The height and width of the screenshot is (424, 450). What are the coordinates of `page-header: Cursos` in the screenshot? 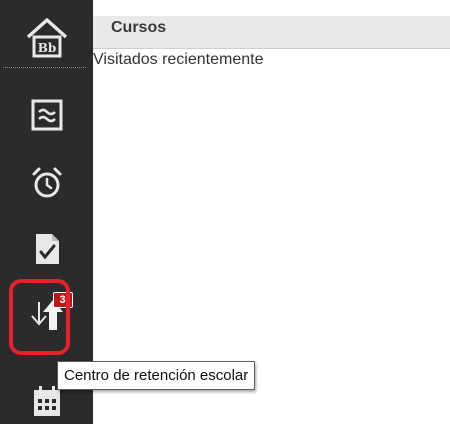 It's located at (271, 32).